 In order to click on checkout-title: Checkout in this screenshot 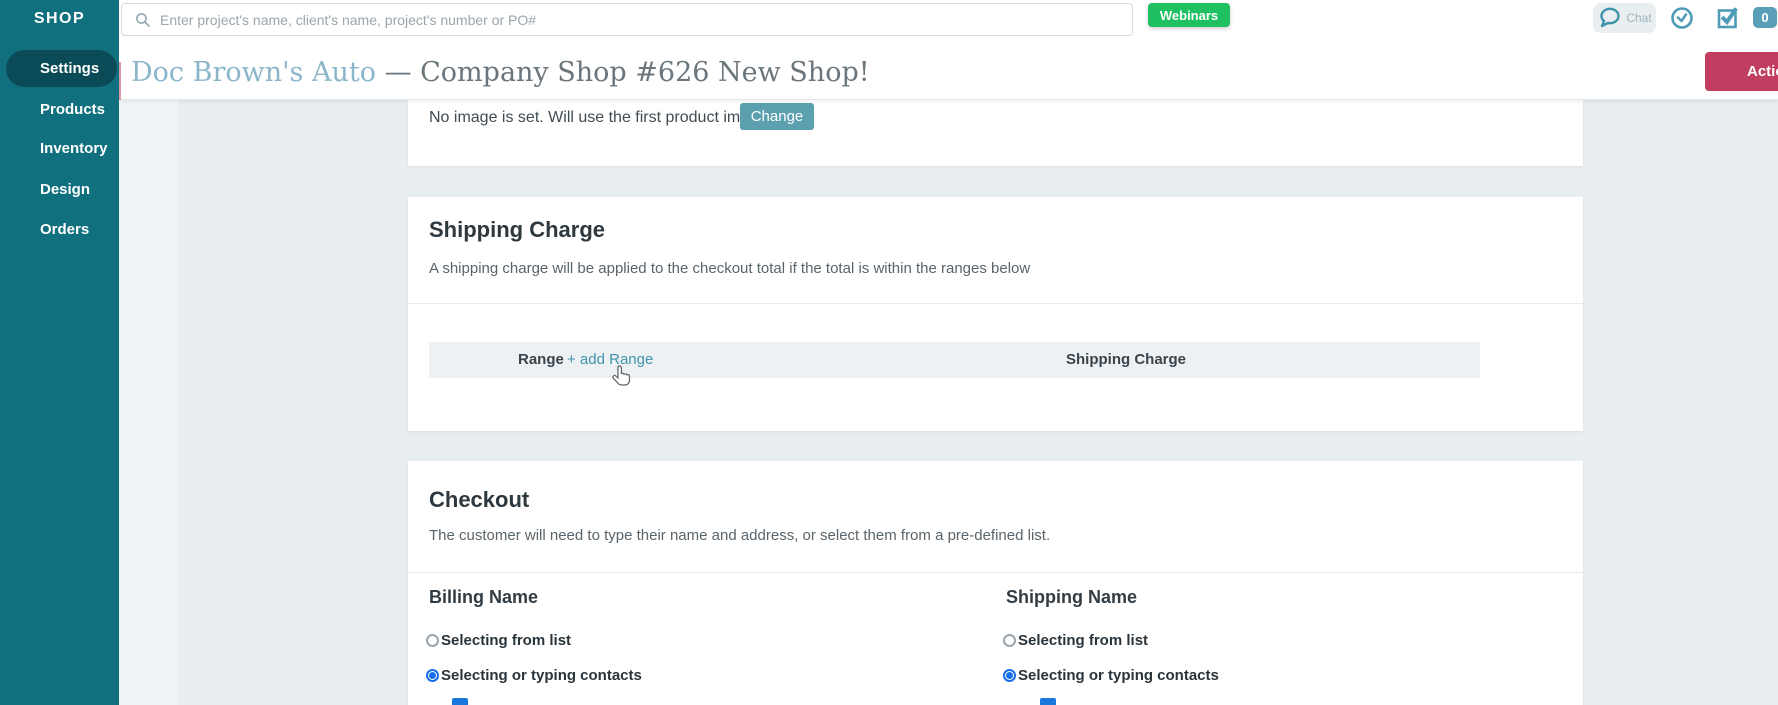, I will do `click(479, 499)`.